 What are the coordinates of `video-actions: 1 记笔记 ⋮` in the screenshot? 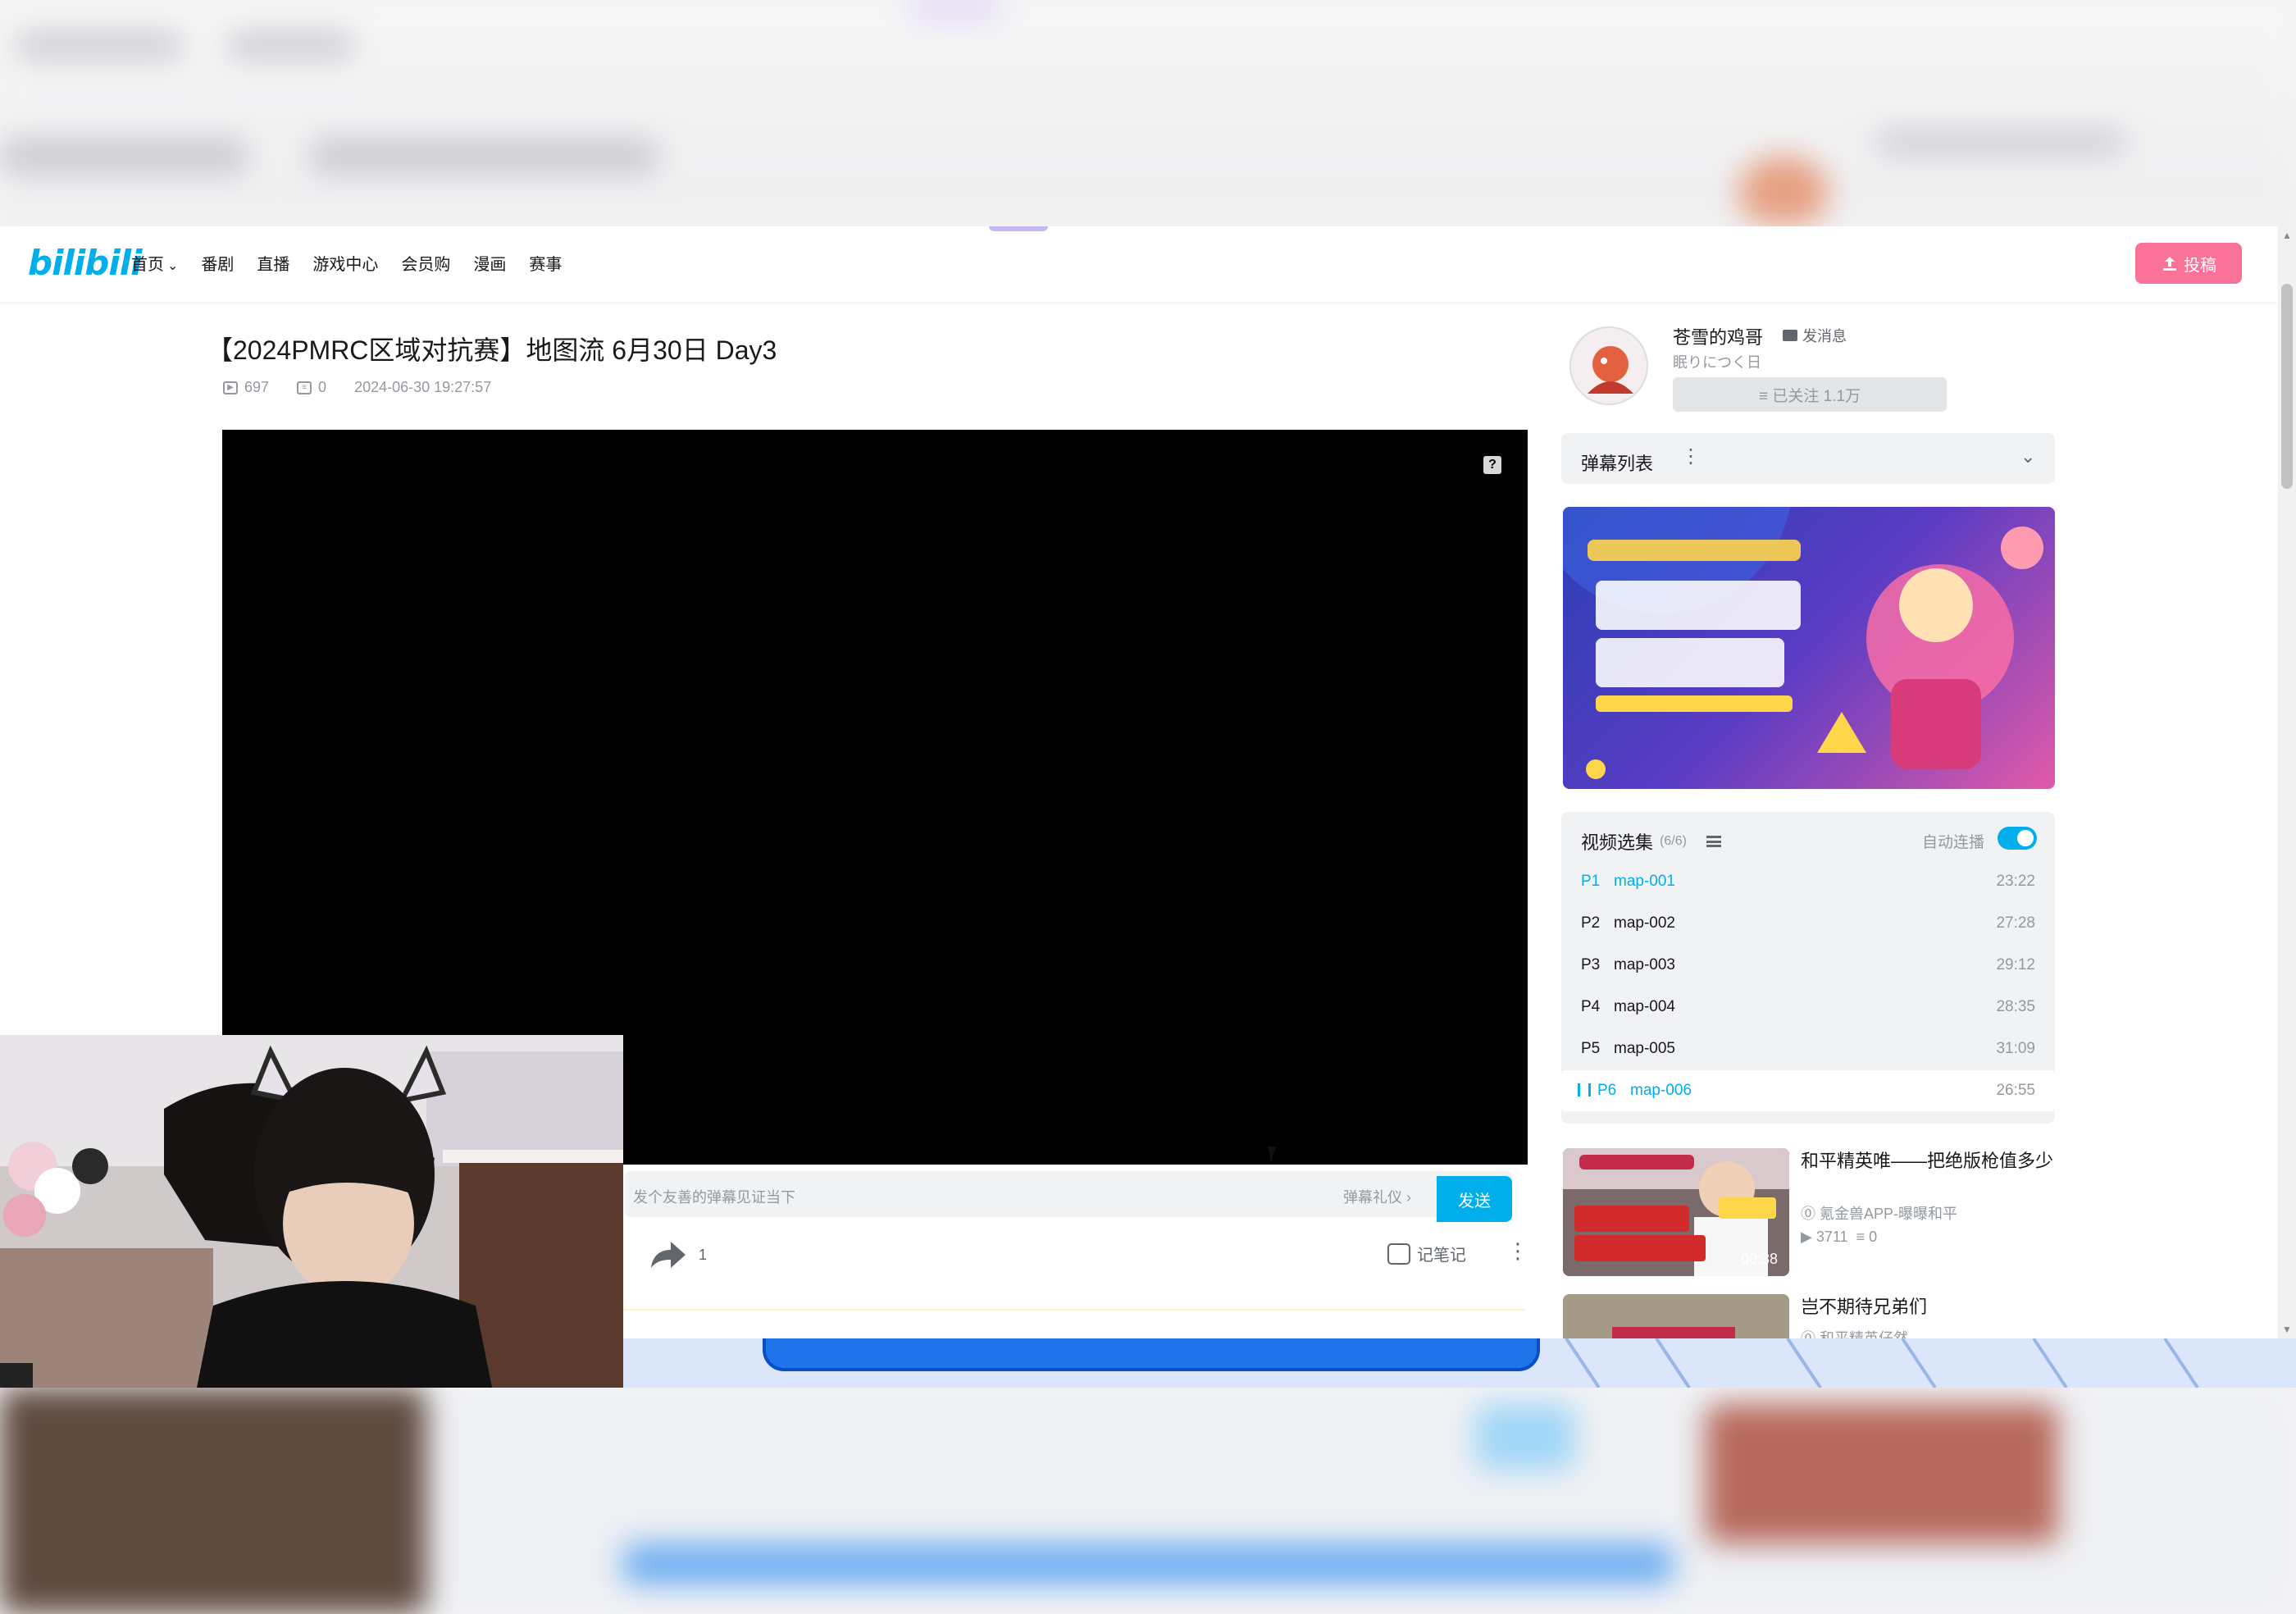 It's located at (1075, 1256).